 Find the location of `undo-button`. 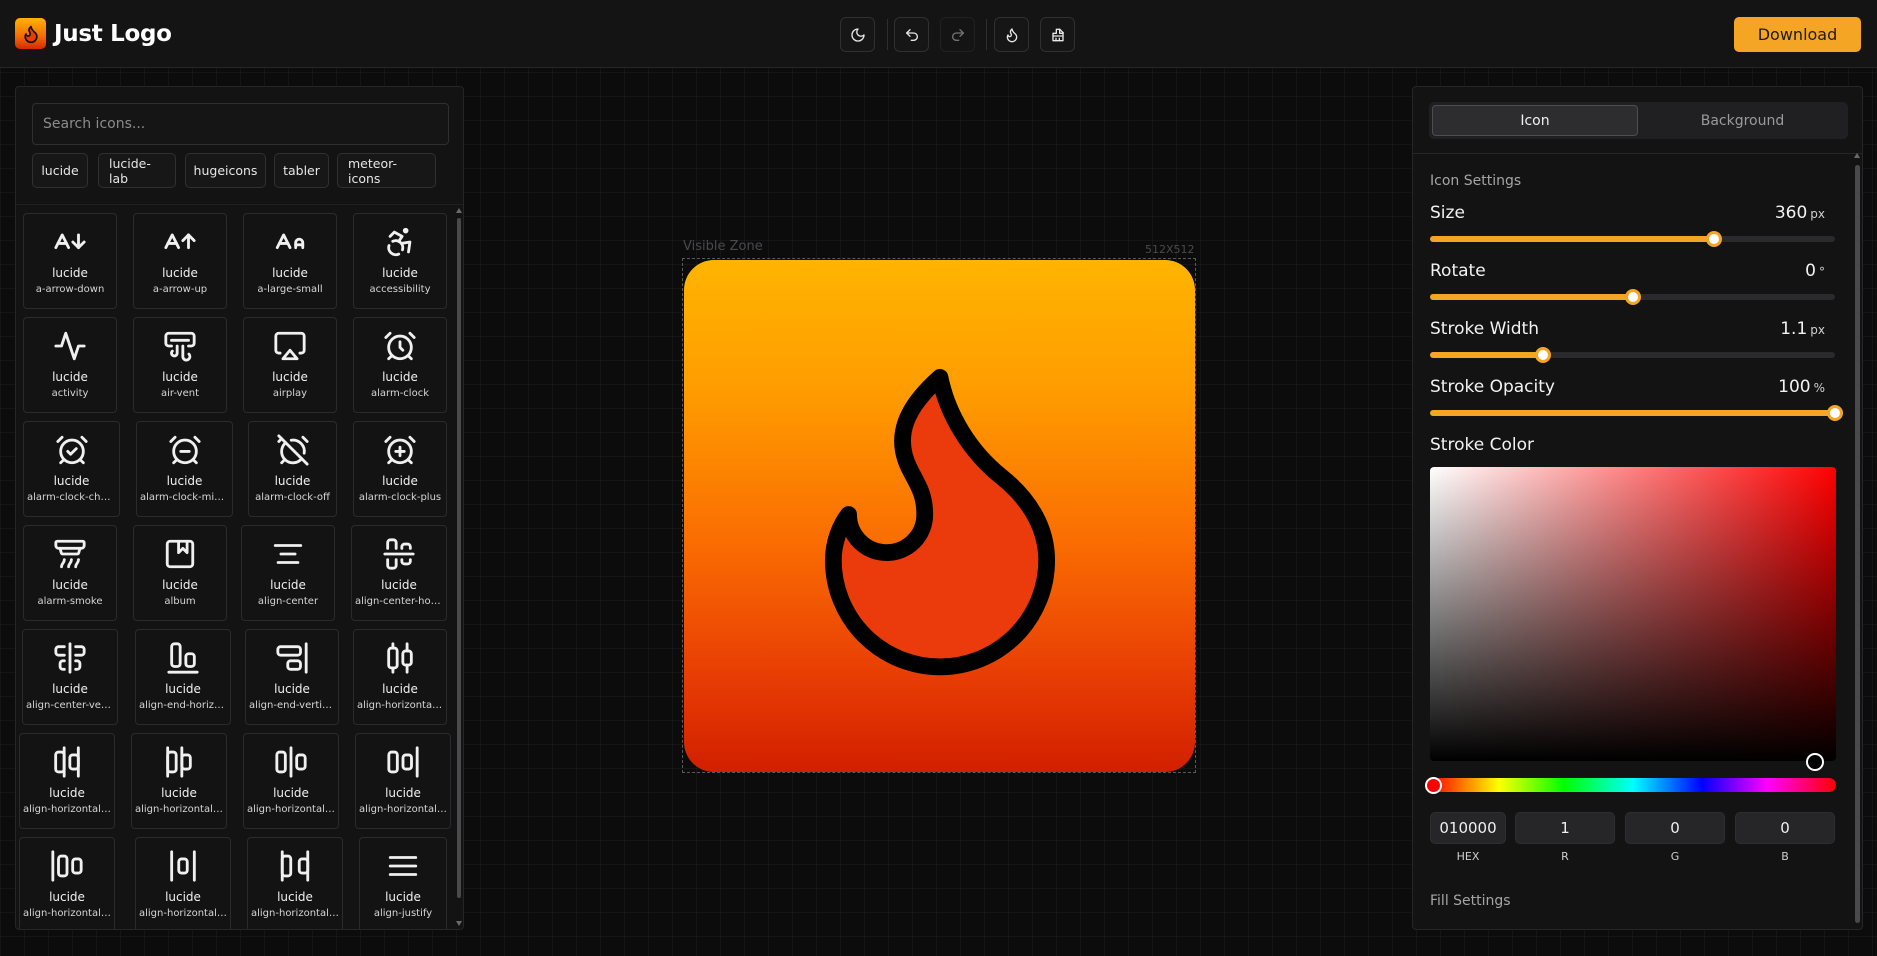

undo-button is located at coordinates (911, 34).